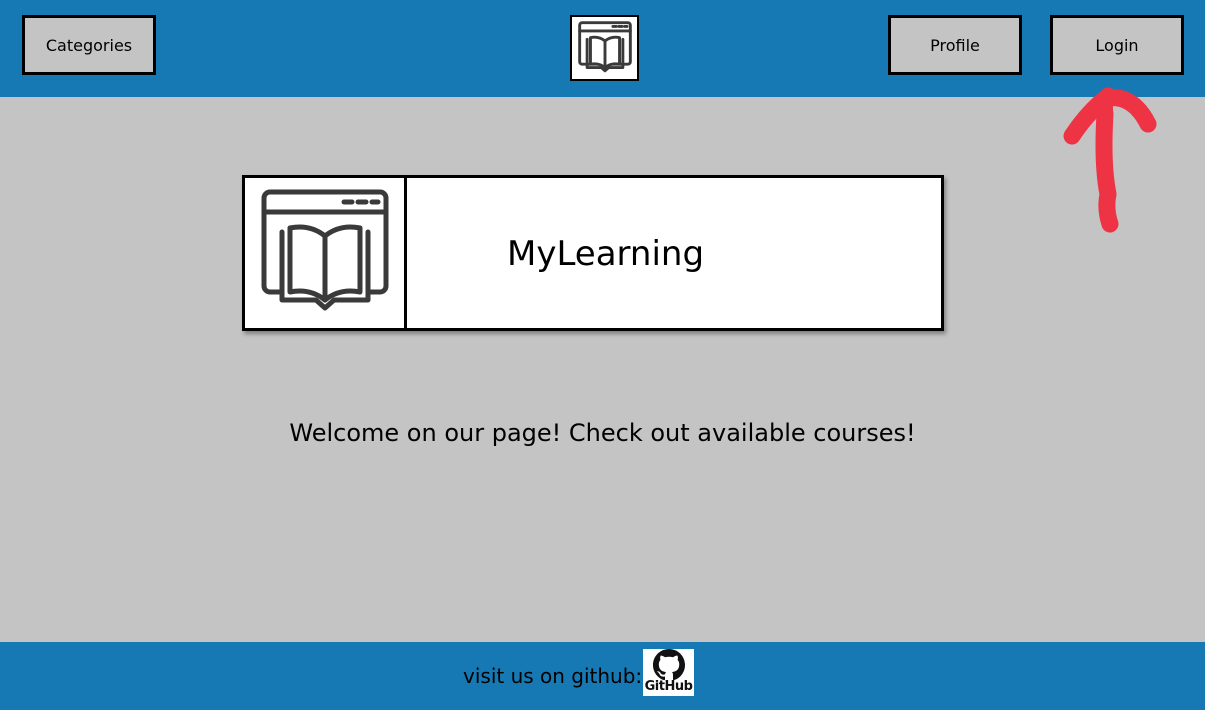 The image size is (1205, 710). What do you see at coordinates (1110, 160) in the screenshot?
I see `red-arrow-up-icon` at bounding box center [1110, 160].